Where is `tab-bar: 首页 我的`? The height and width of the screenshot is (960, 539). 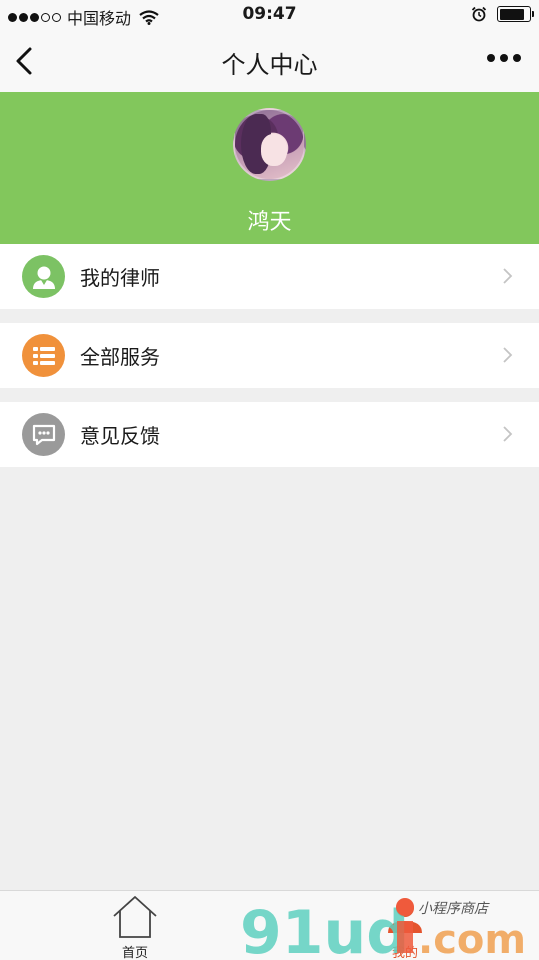
tab-bar: 首页 我的 is located at coordinates (269, 925).